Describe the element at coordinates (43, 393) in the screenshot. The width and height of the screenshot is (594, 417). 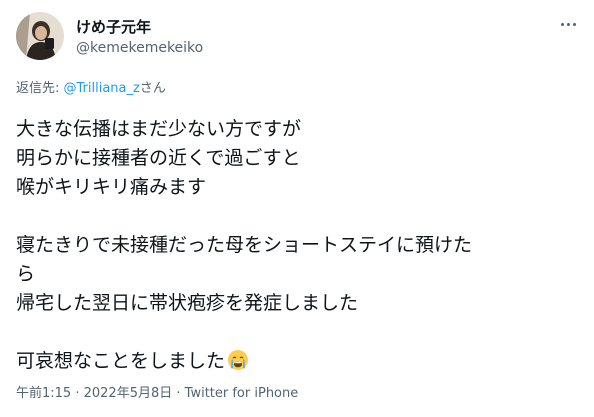
I see `tweet-time: 午前1:15` at that location.